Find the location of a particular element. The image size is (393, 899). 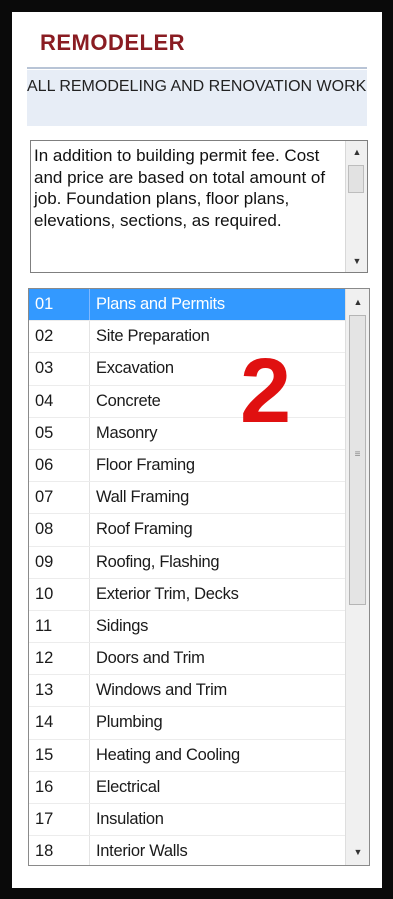

category-label: ALL REMODELING AND RENOVATION WORK is located at coordinates (197, 98).